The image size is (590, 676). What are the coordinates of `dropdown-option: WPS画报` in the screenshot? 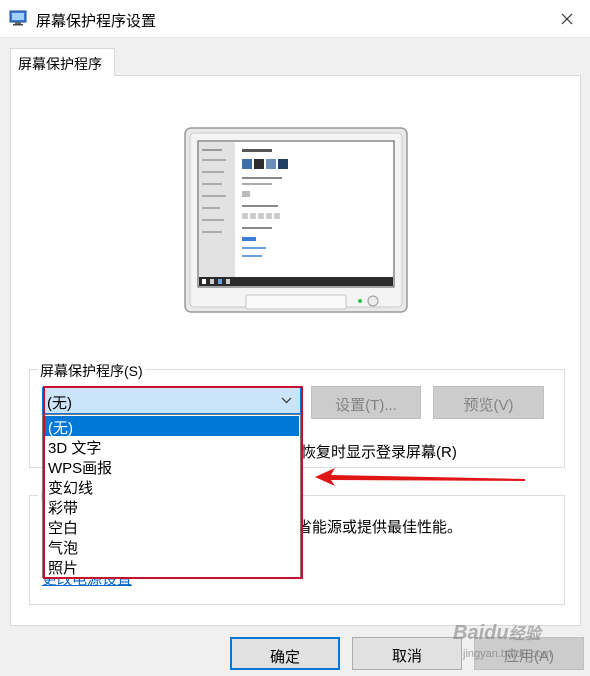 It's located at (171, 466).